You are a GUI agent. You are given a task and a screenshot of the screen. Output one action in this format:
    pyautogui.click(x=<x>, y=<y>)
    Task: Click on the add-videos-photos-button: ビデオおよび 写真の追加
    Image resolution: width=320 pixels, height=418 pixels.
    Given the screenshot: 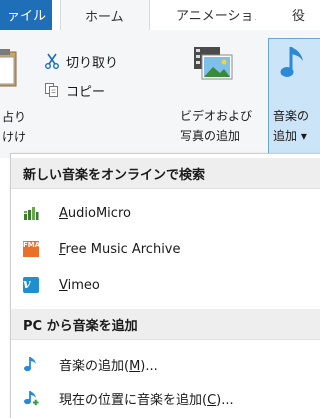 What is the action you would take?
    pyautogui.click(x=220, y=96)
    